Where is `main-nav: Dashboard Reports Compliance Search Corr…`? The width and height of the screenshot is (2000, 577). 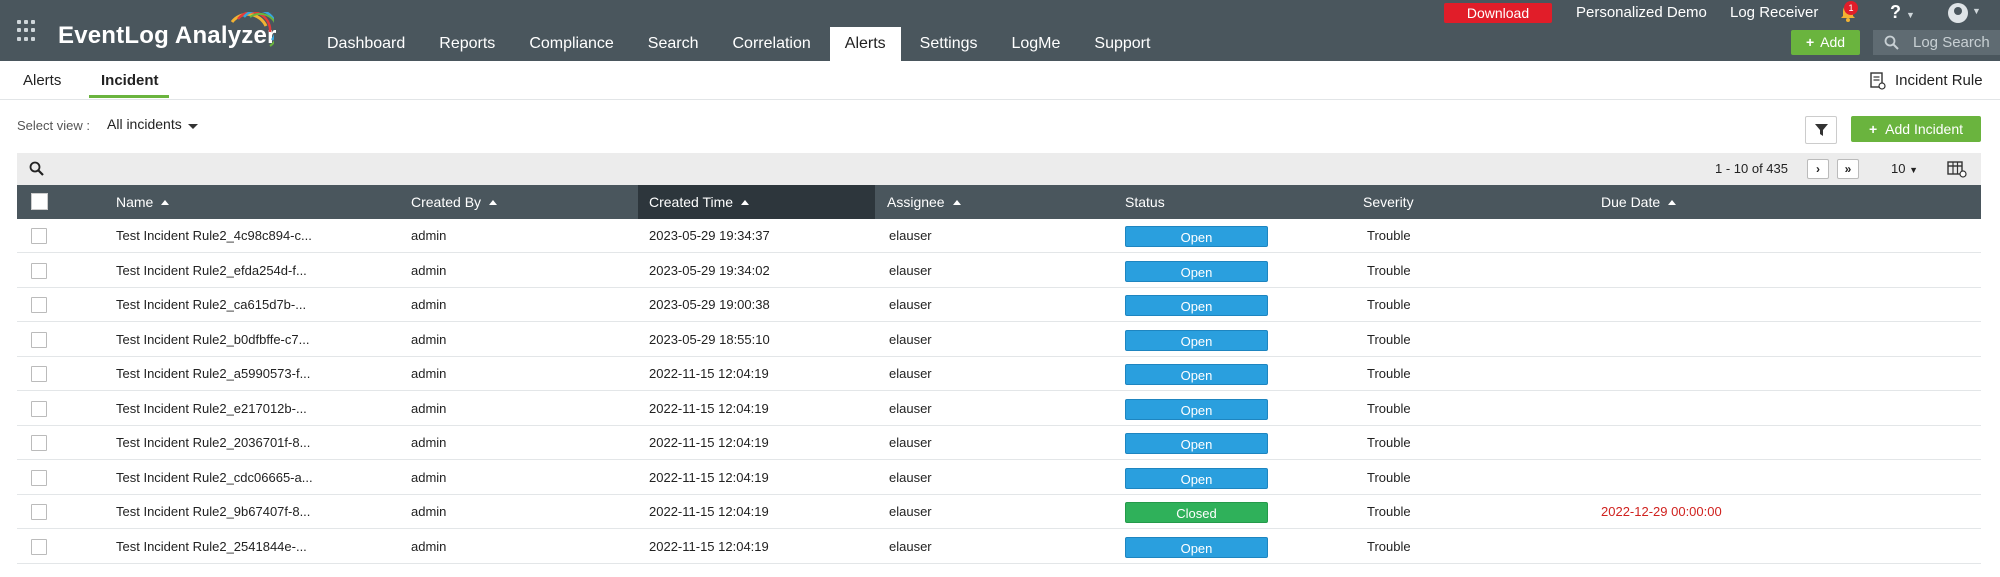
main-nav: Dashboard Reports Compliance Search Corr… is located at coordinates (740, 44).